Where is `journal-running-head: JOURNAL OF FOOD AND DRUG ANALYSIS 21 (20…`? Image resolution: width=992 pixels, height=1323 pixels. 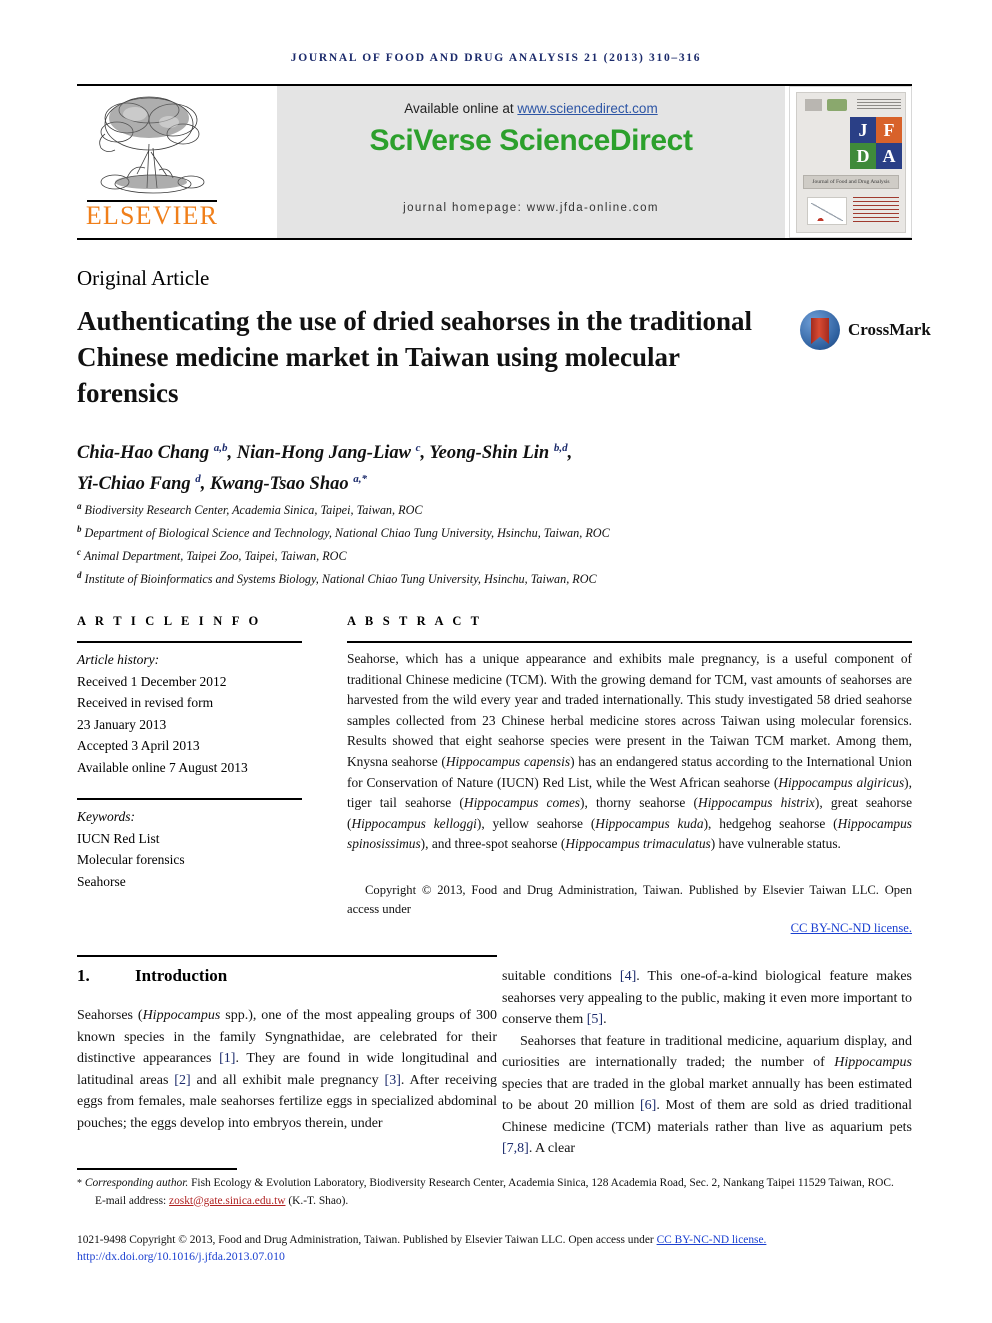 journal-running-head: JOURNAL OF FOOD AND DRUG ANALYSIS 21 (20… is located at coordinates (496, 58).